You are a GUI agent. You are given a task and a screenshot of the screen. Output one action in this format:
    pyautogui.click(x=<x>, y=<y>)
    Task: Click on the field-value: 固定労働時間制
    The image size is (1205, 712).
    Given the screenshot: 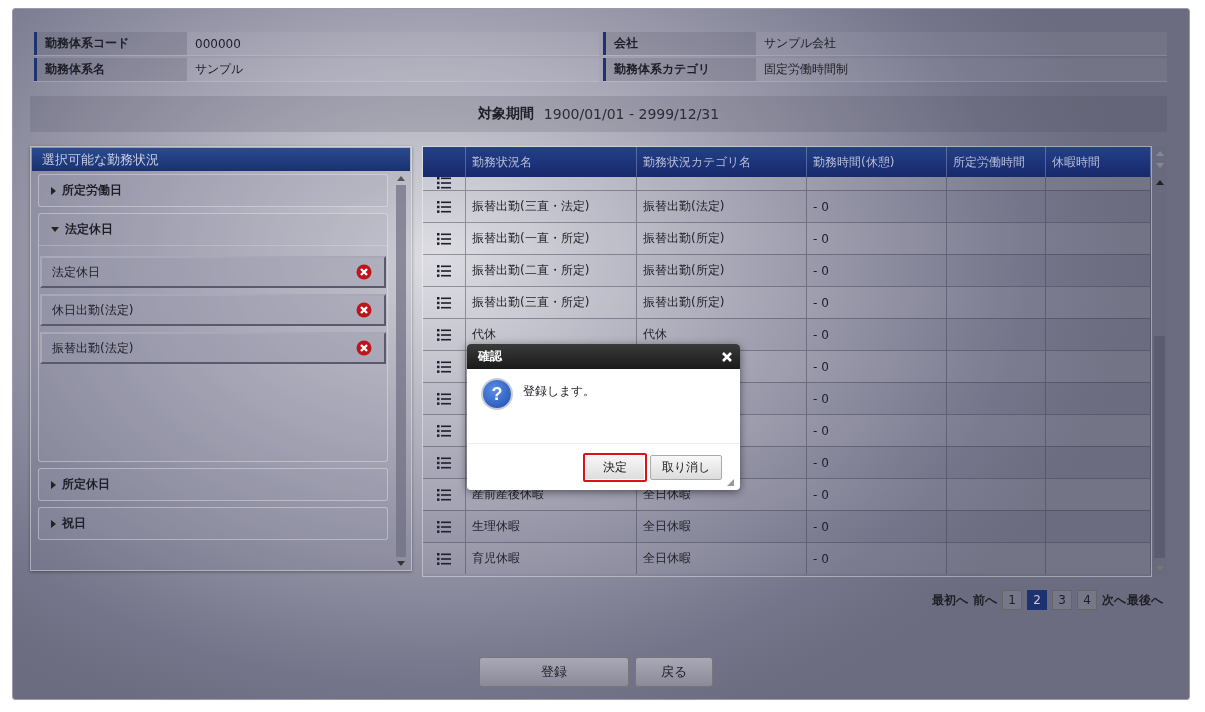 What is the action you would take?
    pyautogui.click(x=961, y=69)
    